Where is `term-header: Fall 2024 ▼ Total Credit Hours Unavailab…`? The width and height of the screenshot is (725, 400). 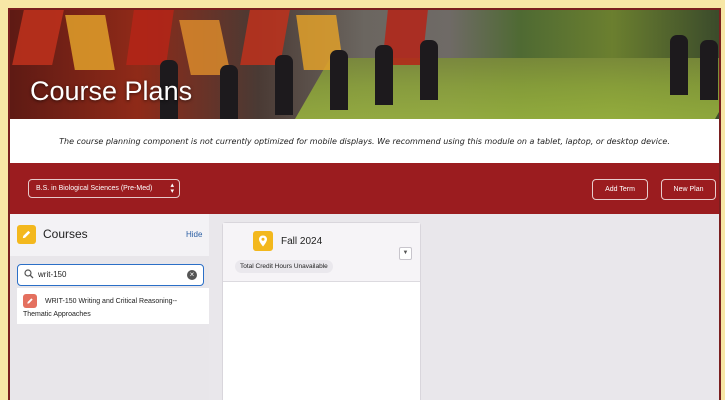
term-header: Fall 2024 ▼ Total Credit Hours Unavailab… is located at coordinates (321, 252).